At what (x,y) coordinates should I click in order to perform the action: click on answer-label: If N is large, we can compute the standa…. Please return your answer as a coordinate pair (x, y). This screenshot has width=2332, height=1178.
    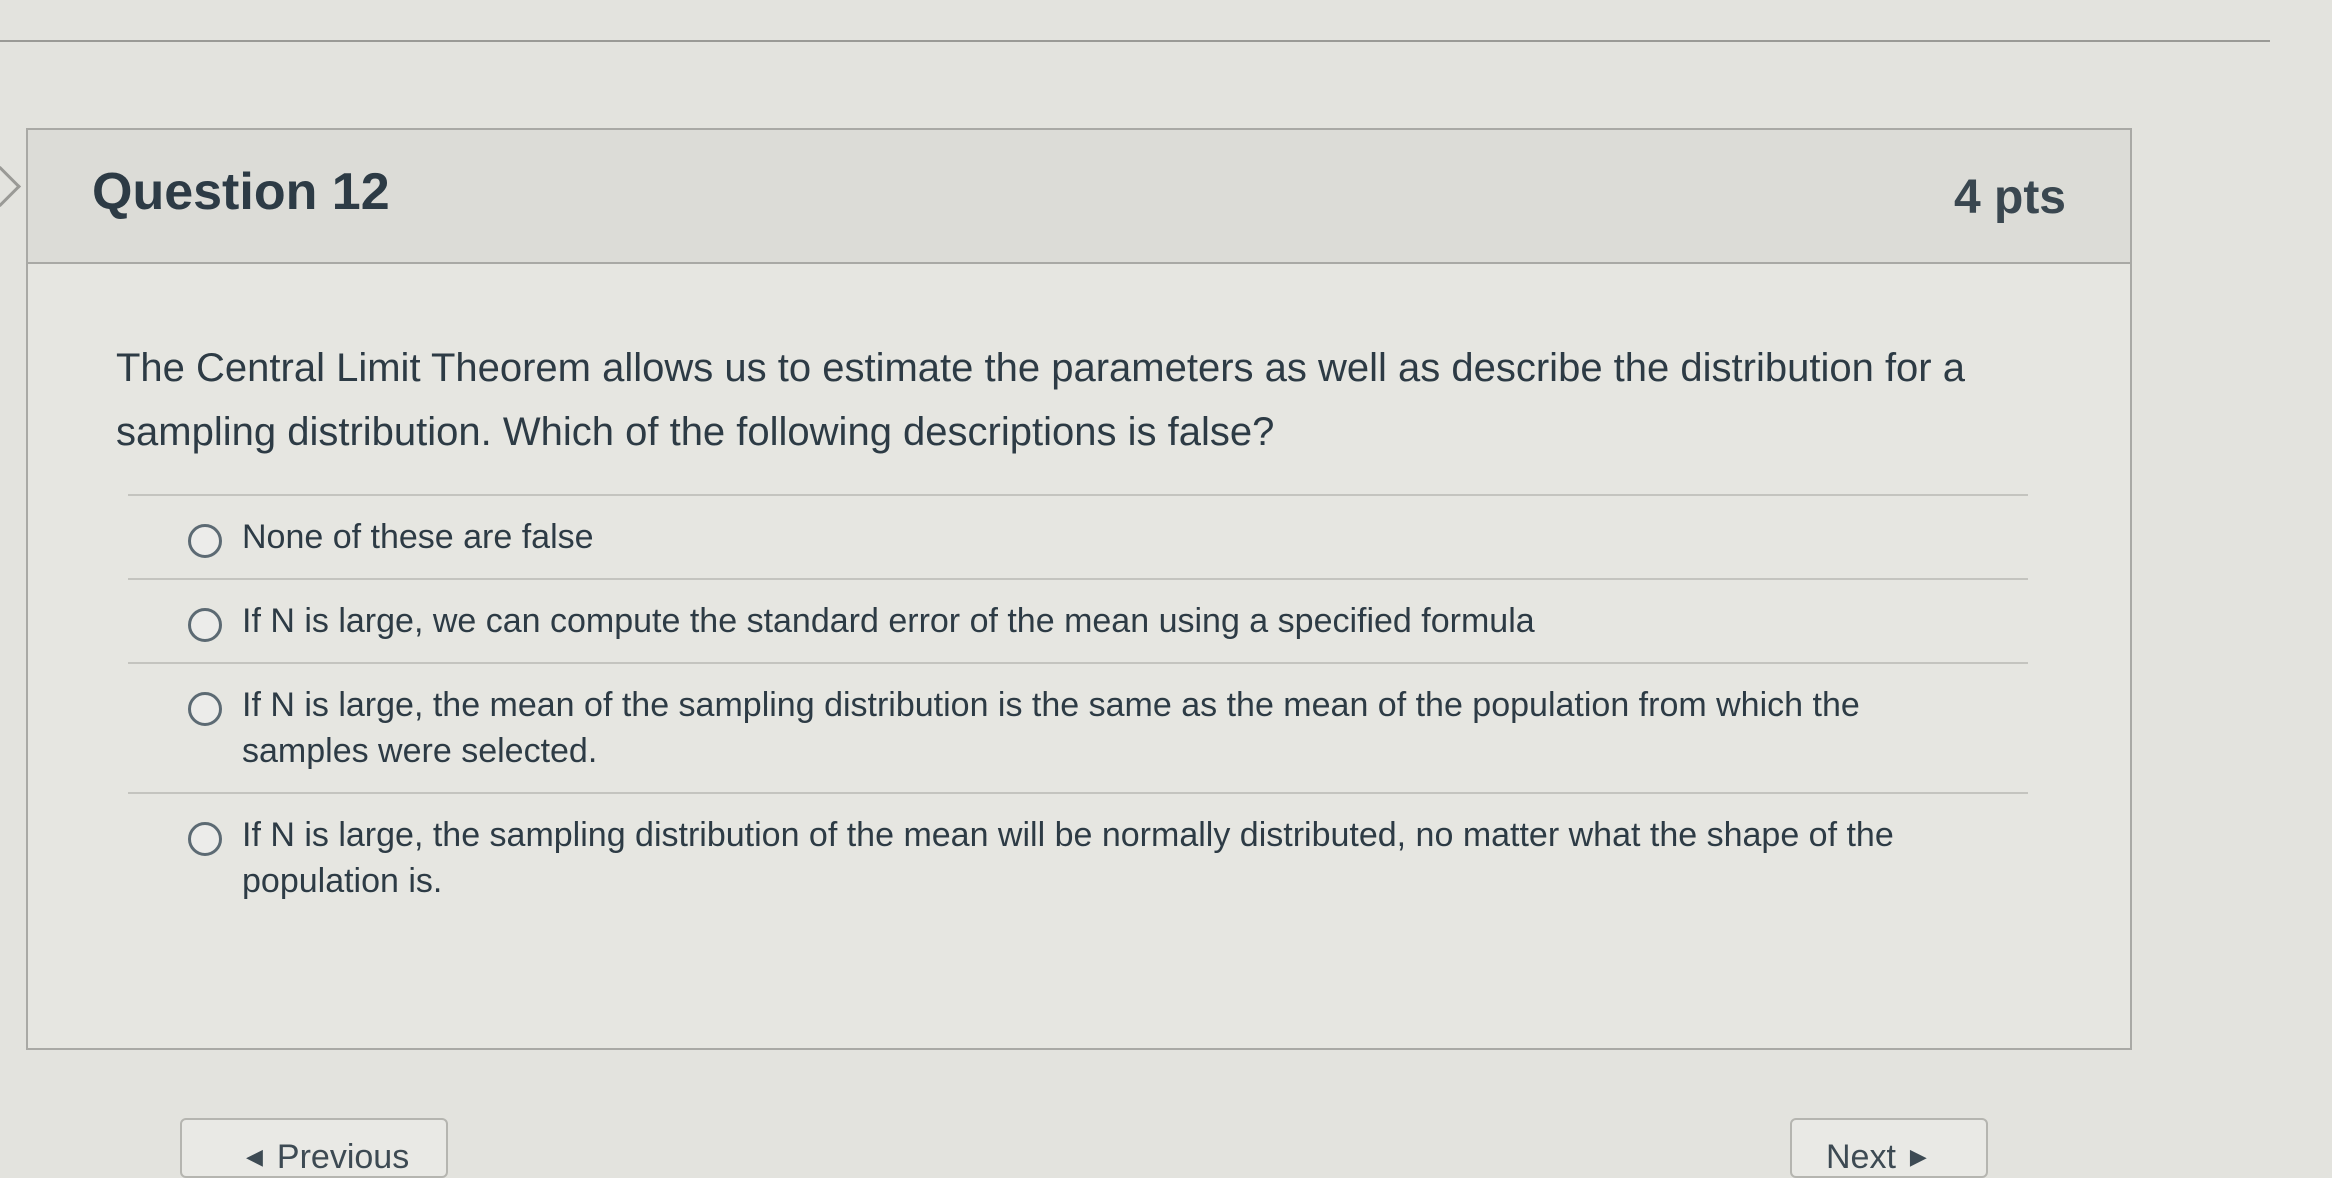
    Looking at the image, I should click on (888, 621).